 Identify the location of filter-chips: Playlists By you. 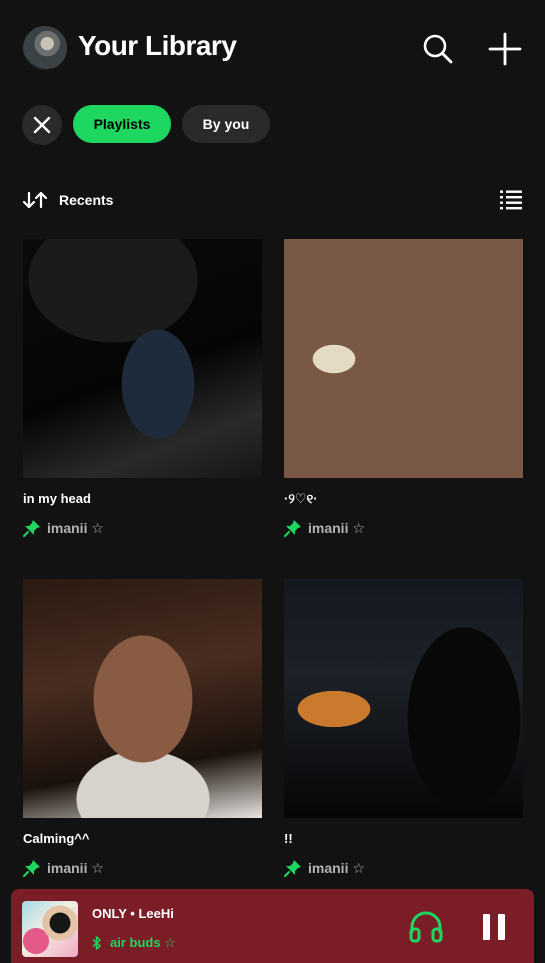
(272, 125).